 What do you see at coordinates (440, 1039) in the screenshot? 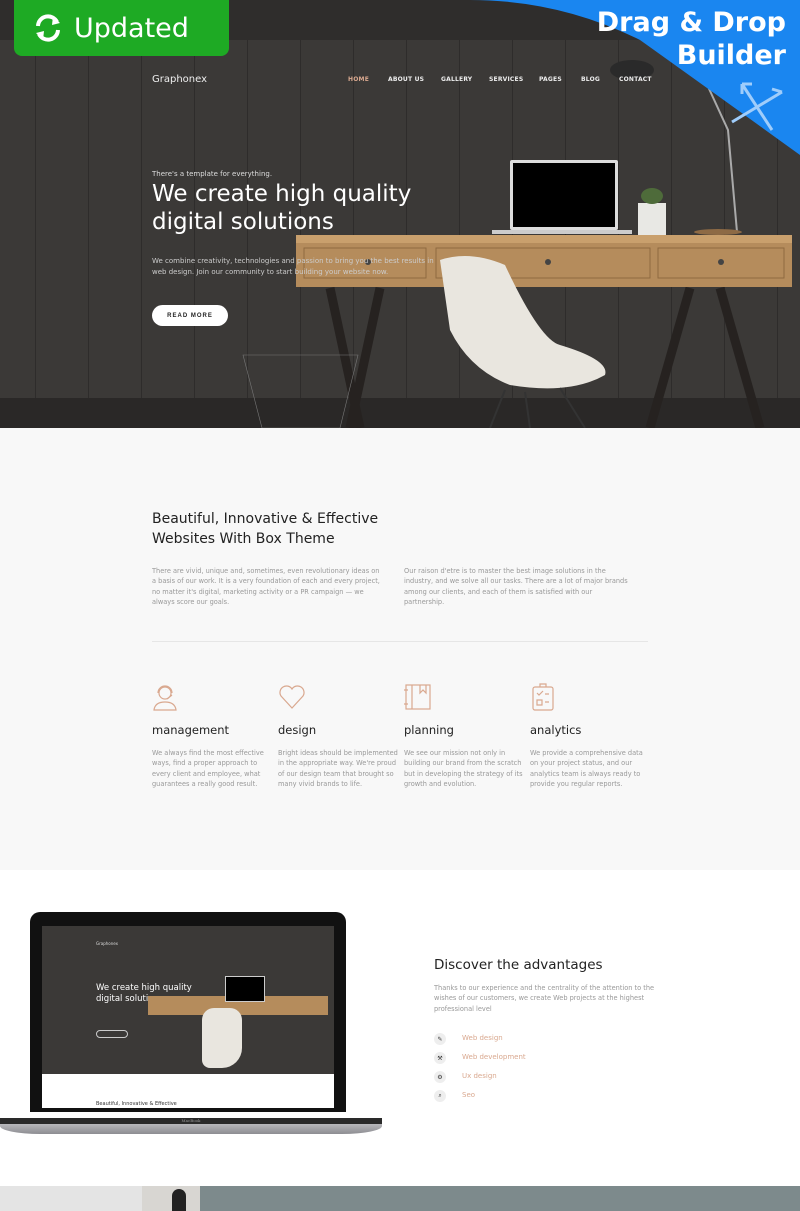
I see `pencil-icon: ✎` at bounding box center [440, 1039].